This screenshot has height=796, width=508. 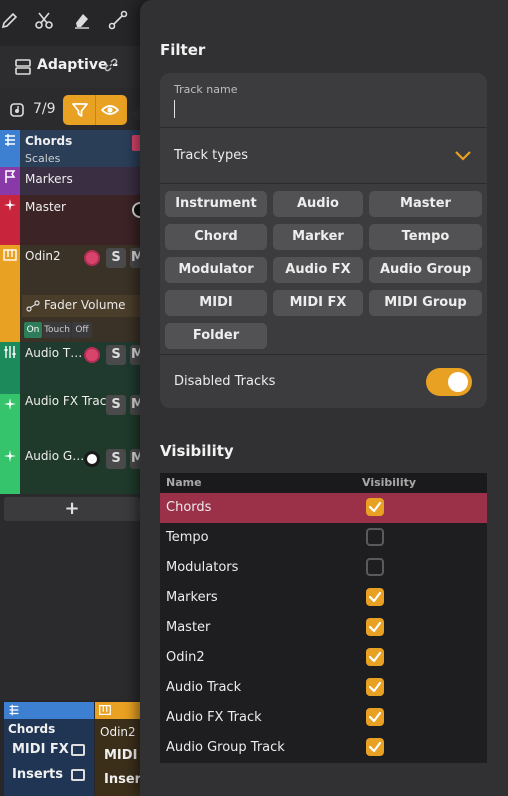 I want to click on track-audio-track: Audio T… S M, so click(x=70, y=368).